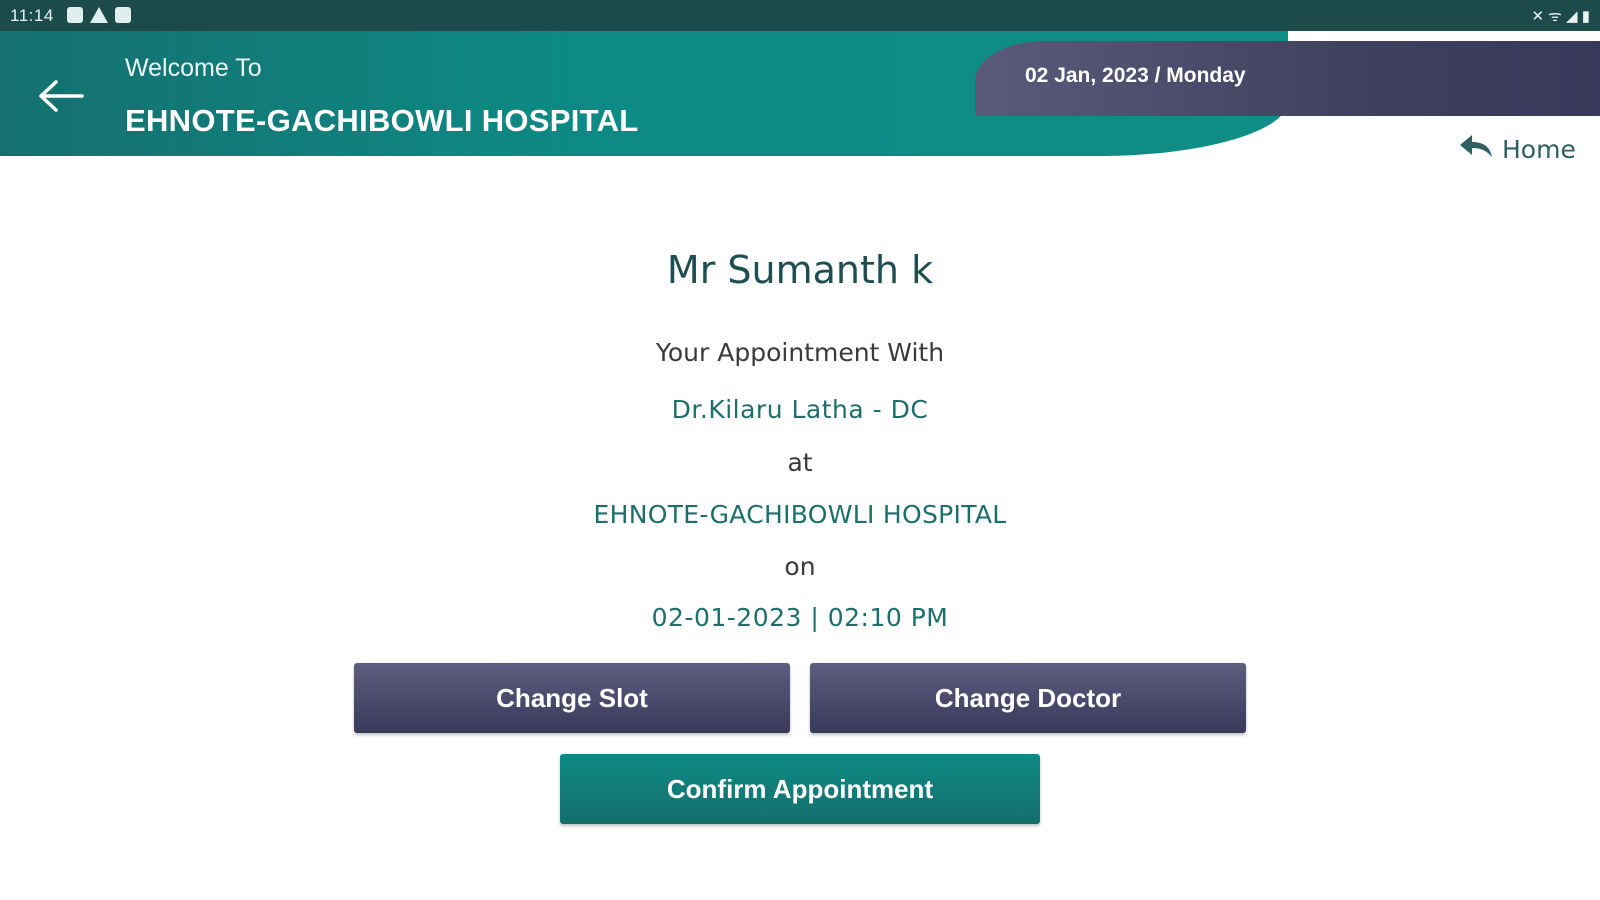  Describe the element at coordinates (800, 462) in the screenshot. I see `at-label: at` at that location.